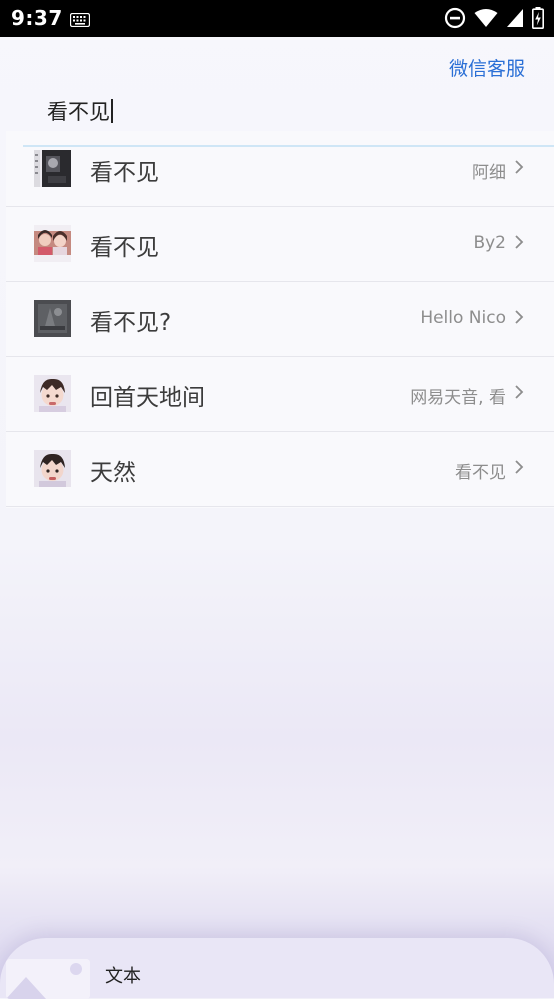 The image size is (554, 999). I want to click on result-row: 回首天地间 网易天音, 看, so click(280, 394).